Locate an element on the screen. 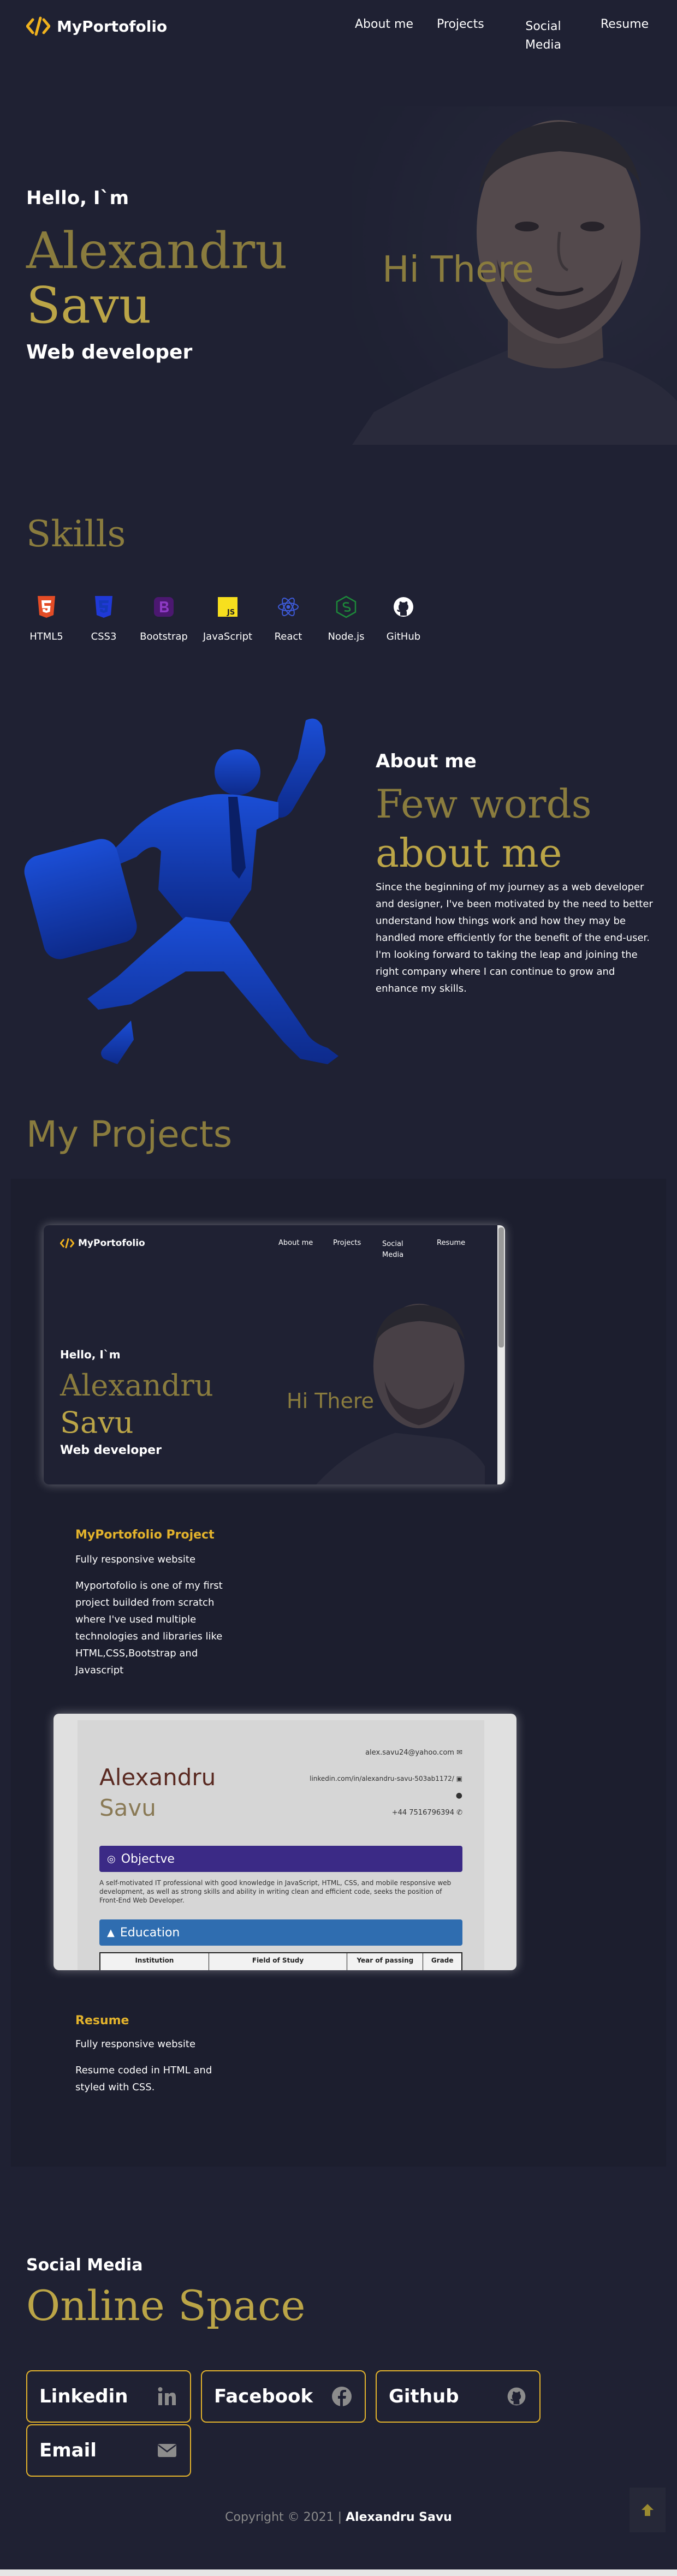 Image resolution: width=677 pixels, height=2576 pixels. skill-html5: HTML5 is located at coordinates (47, 618).